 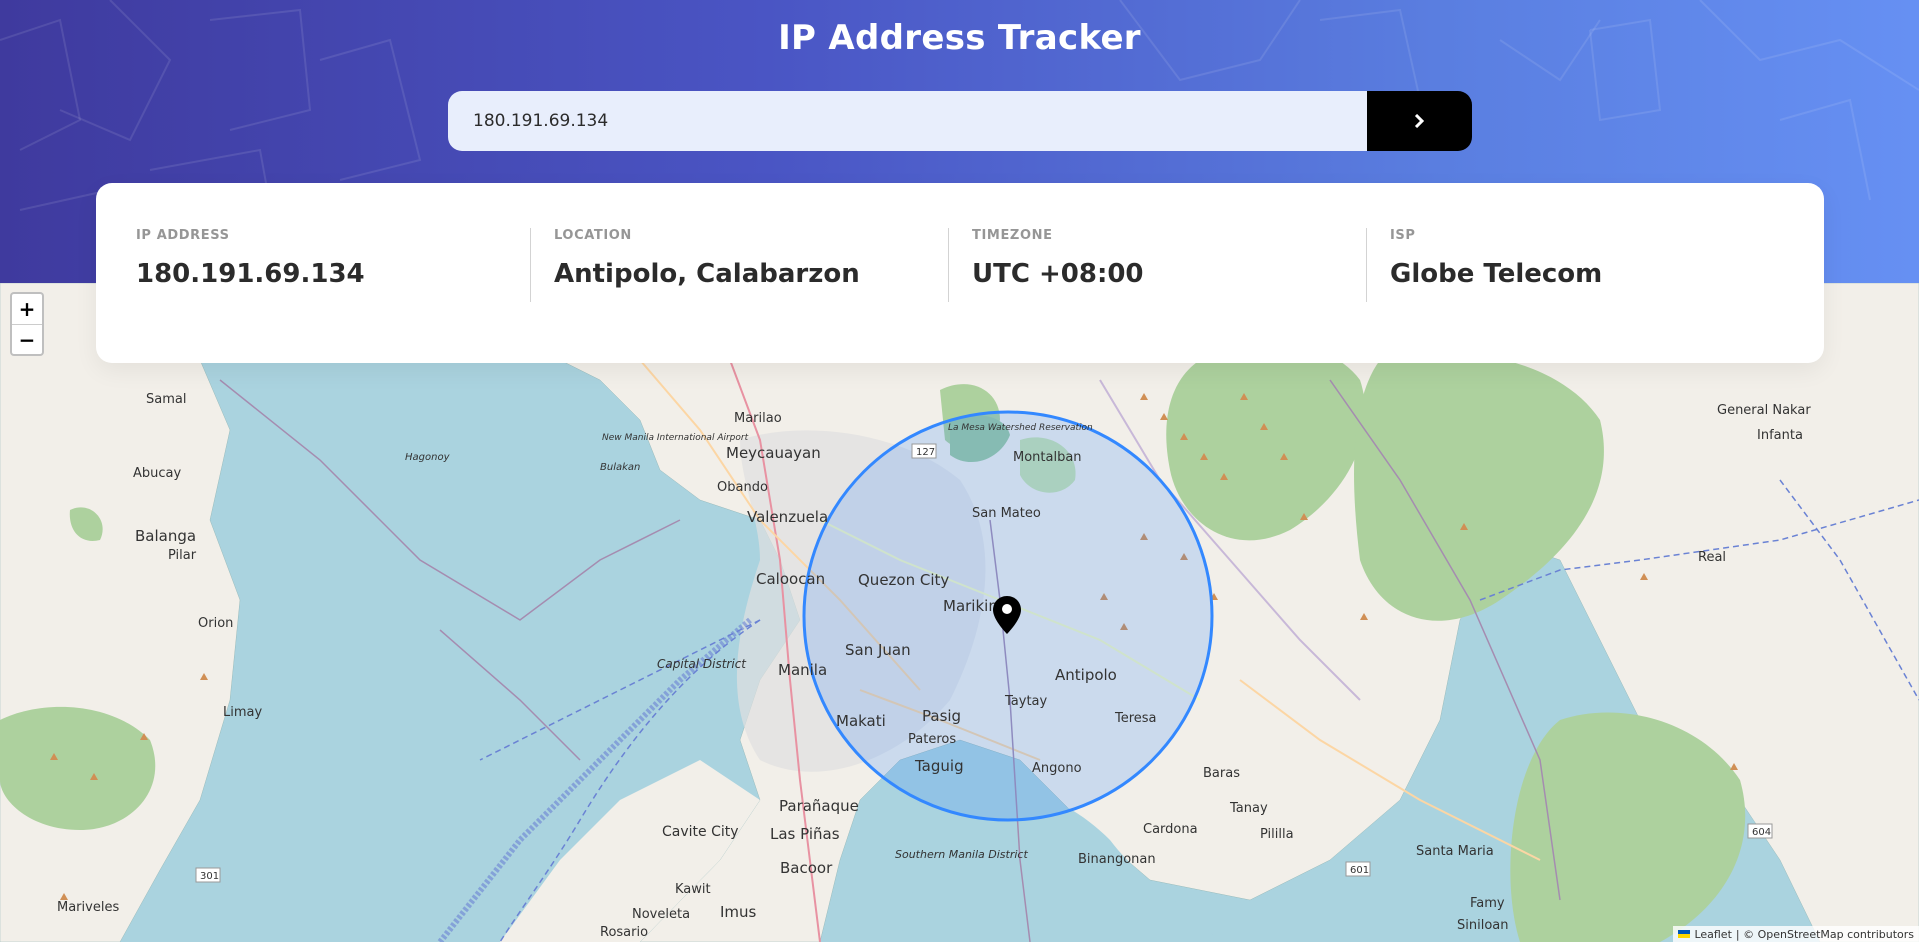 I want to click on map-label: Makati, so click(x=861, y=721).